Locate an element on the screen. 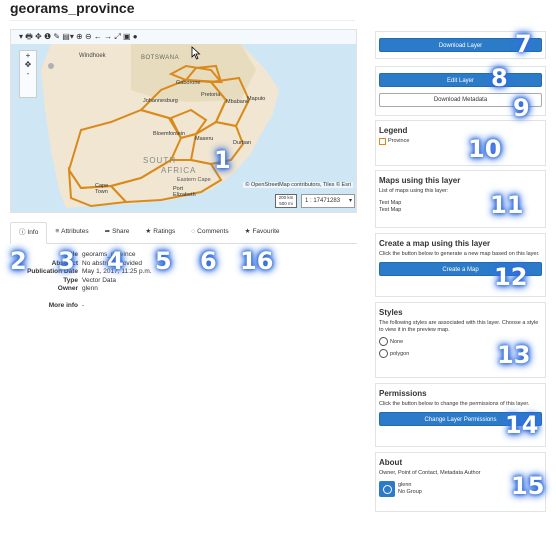 The image size is (556, 540). create-map-title: Create a map using this layer is located at coordinates (435, 243).